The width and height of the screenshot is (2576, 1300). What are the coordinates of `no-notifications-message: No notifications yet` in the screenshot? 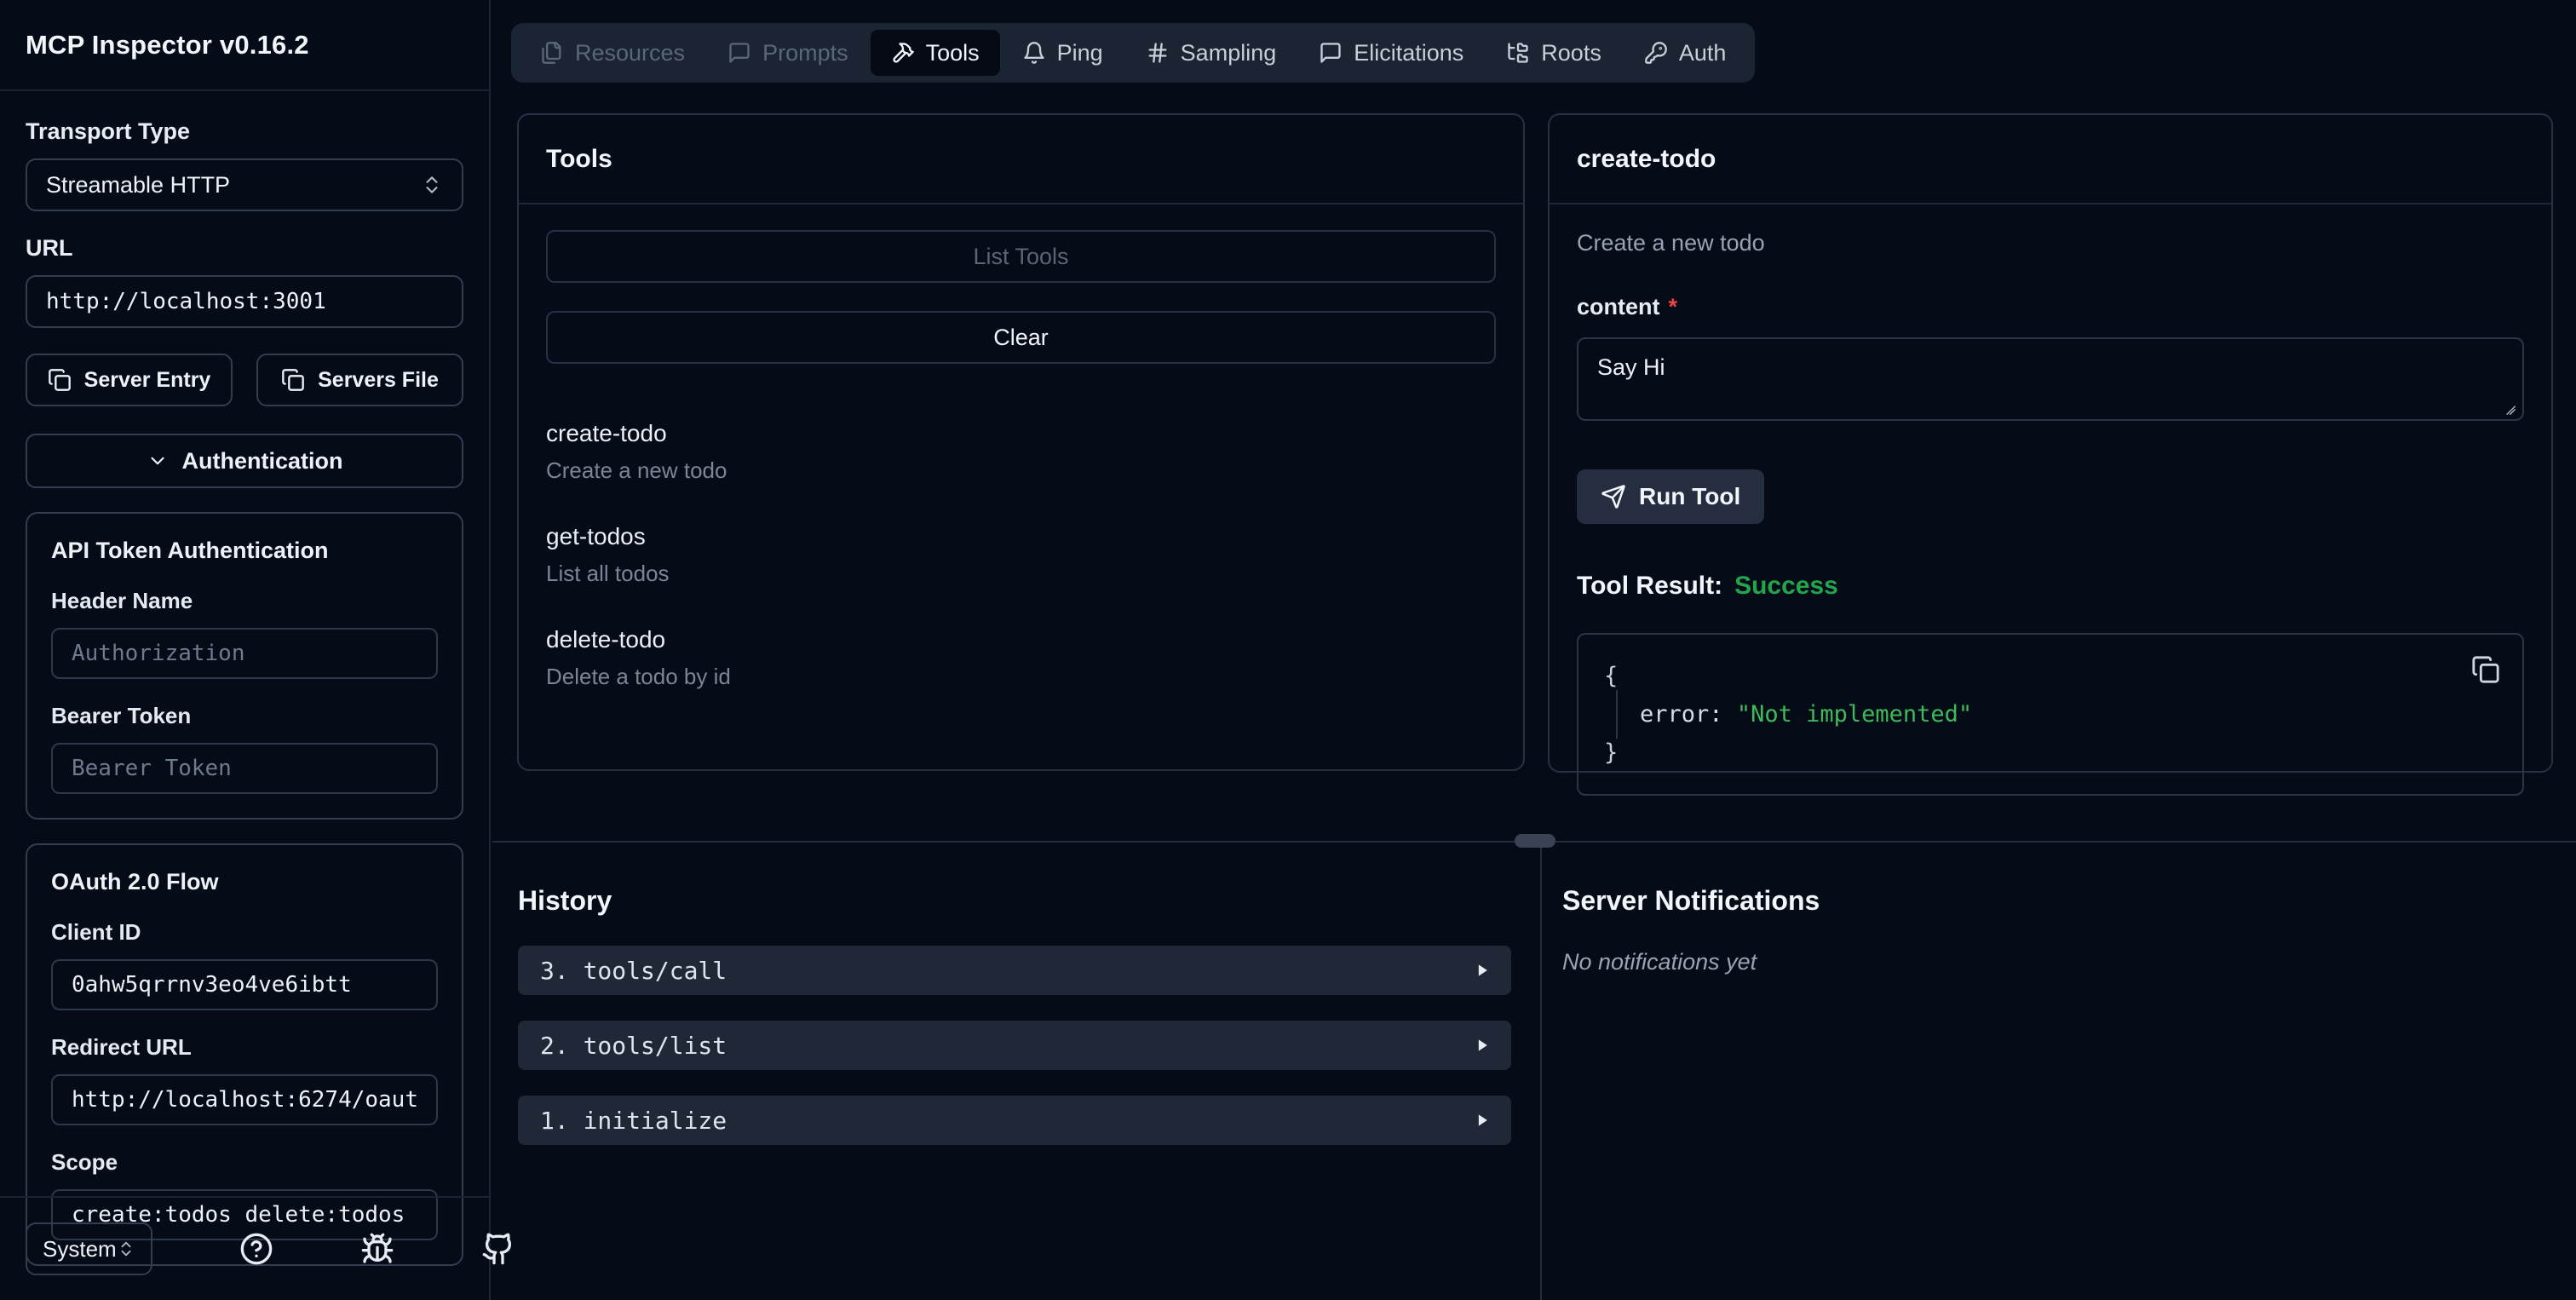 It's located at (1659, 962).